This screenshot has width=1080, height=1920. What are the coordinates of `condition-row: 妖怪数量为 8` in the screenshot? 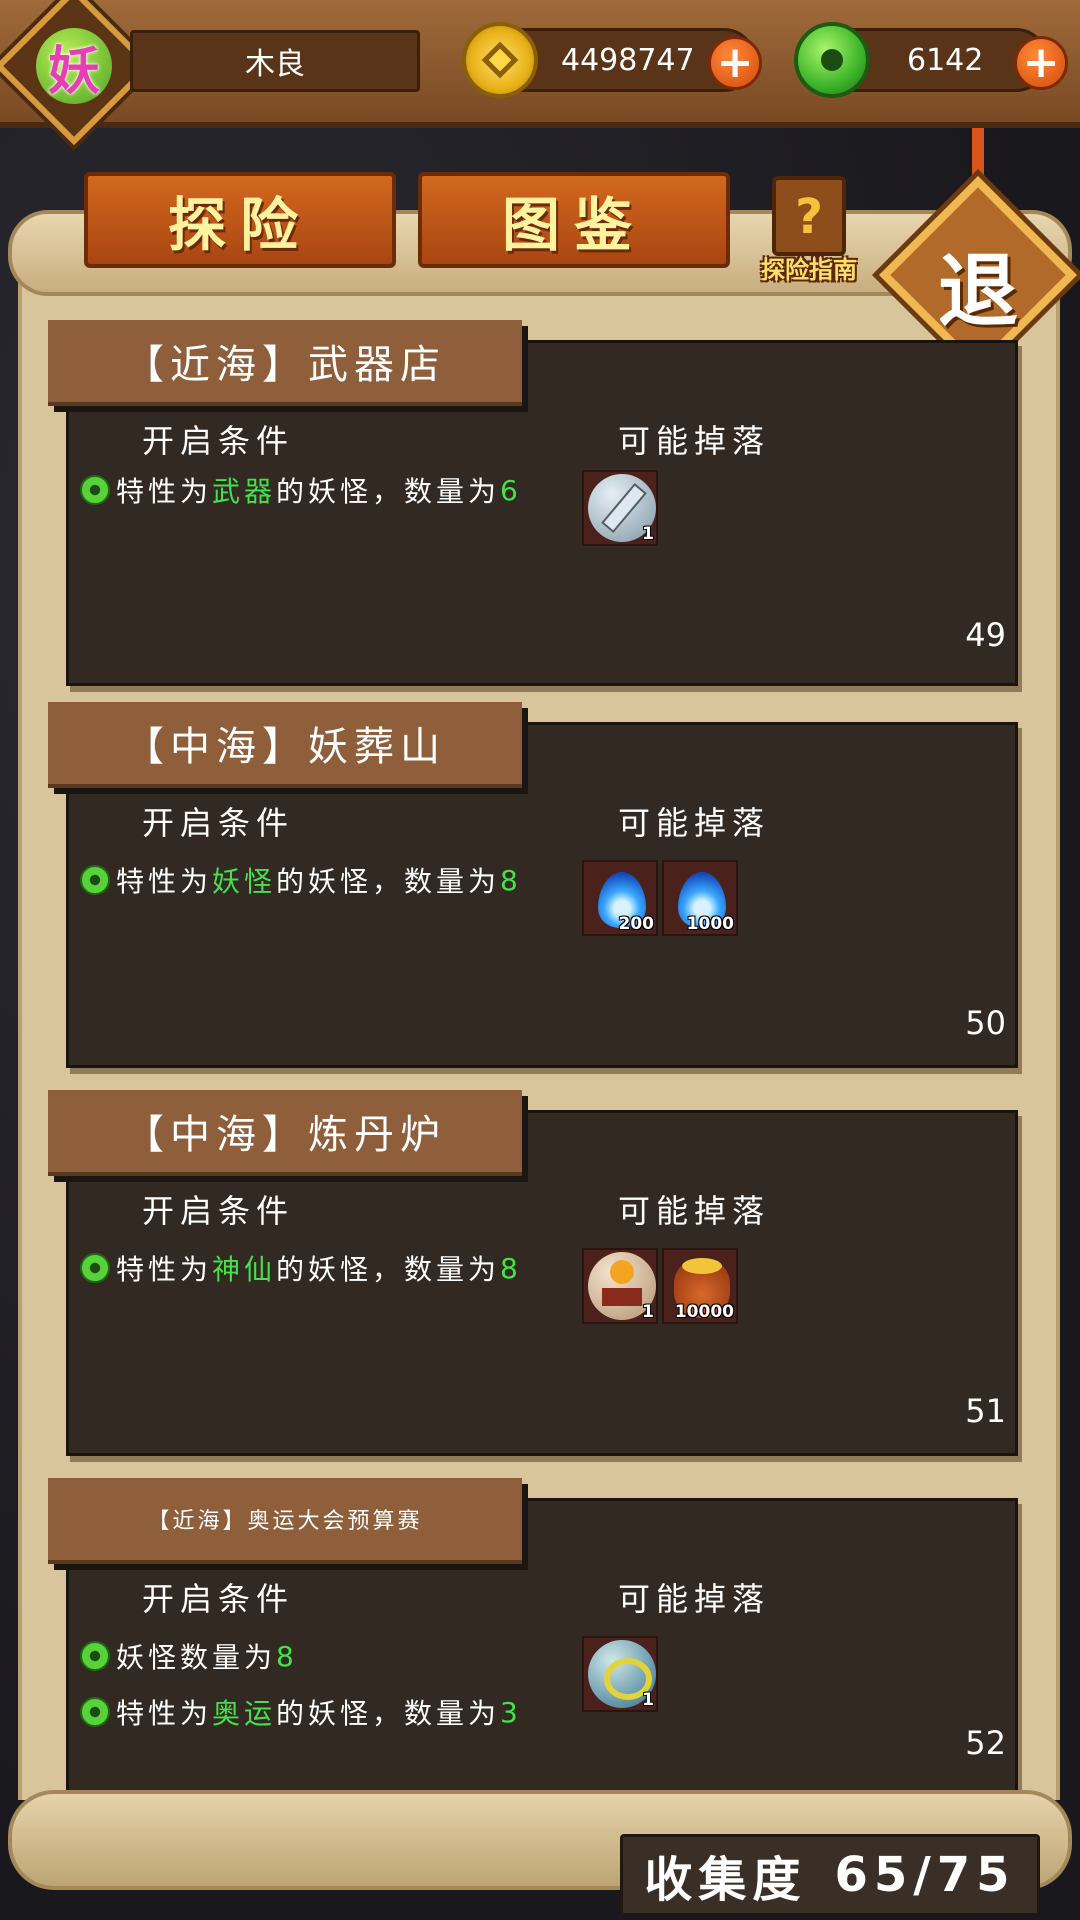 It's located at (189, 1656).